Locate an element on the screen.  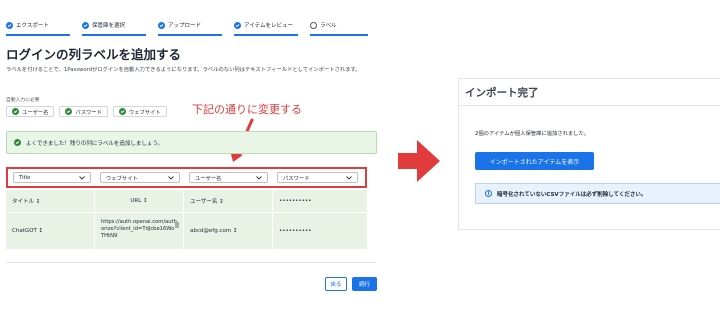
circle-icon is located at coordinates (313, 25).